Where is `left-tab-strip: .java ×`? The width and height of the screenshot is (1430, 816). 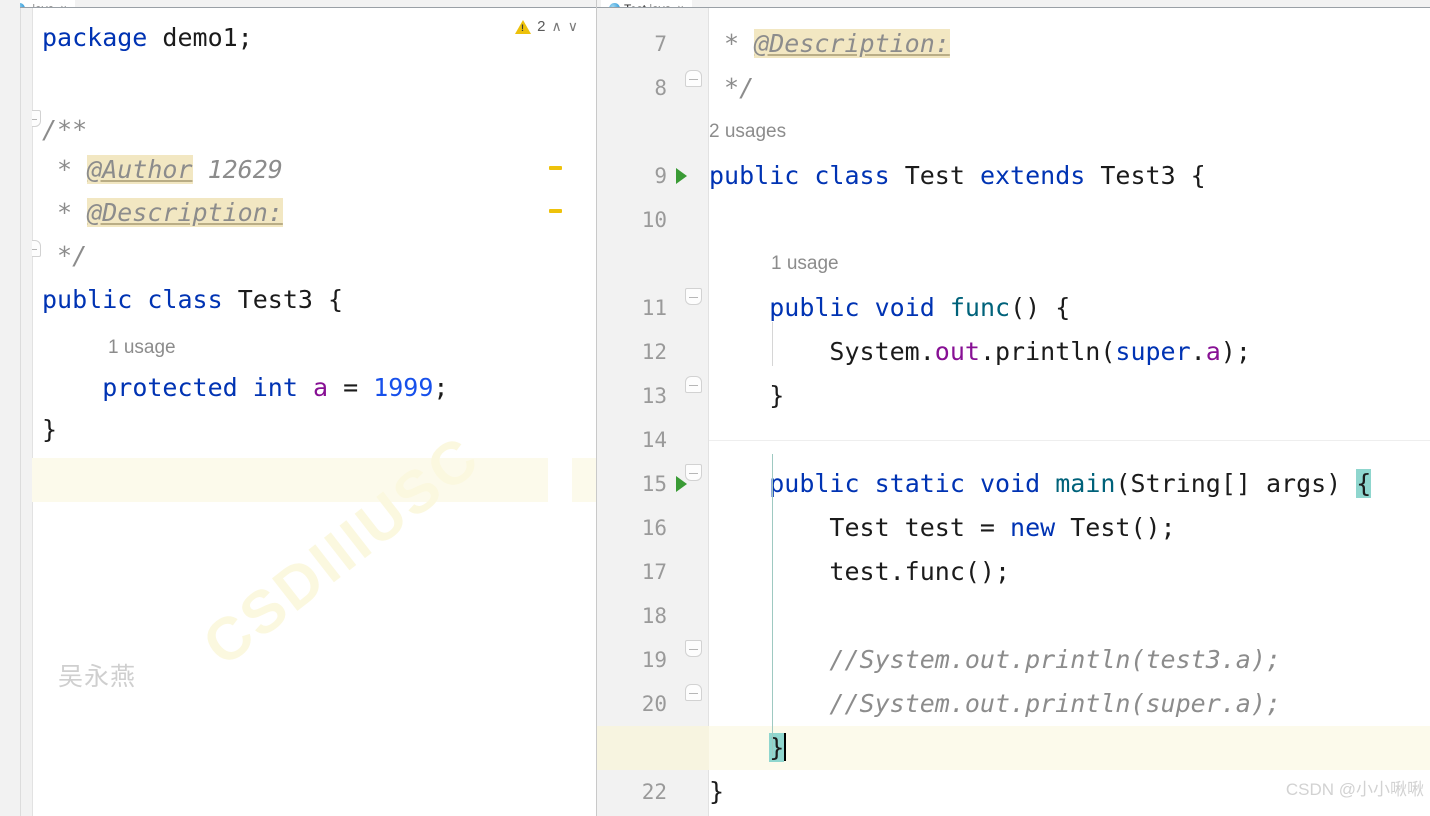
left-tab-strip: .java × is located at coordinates (298, 4).